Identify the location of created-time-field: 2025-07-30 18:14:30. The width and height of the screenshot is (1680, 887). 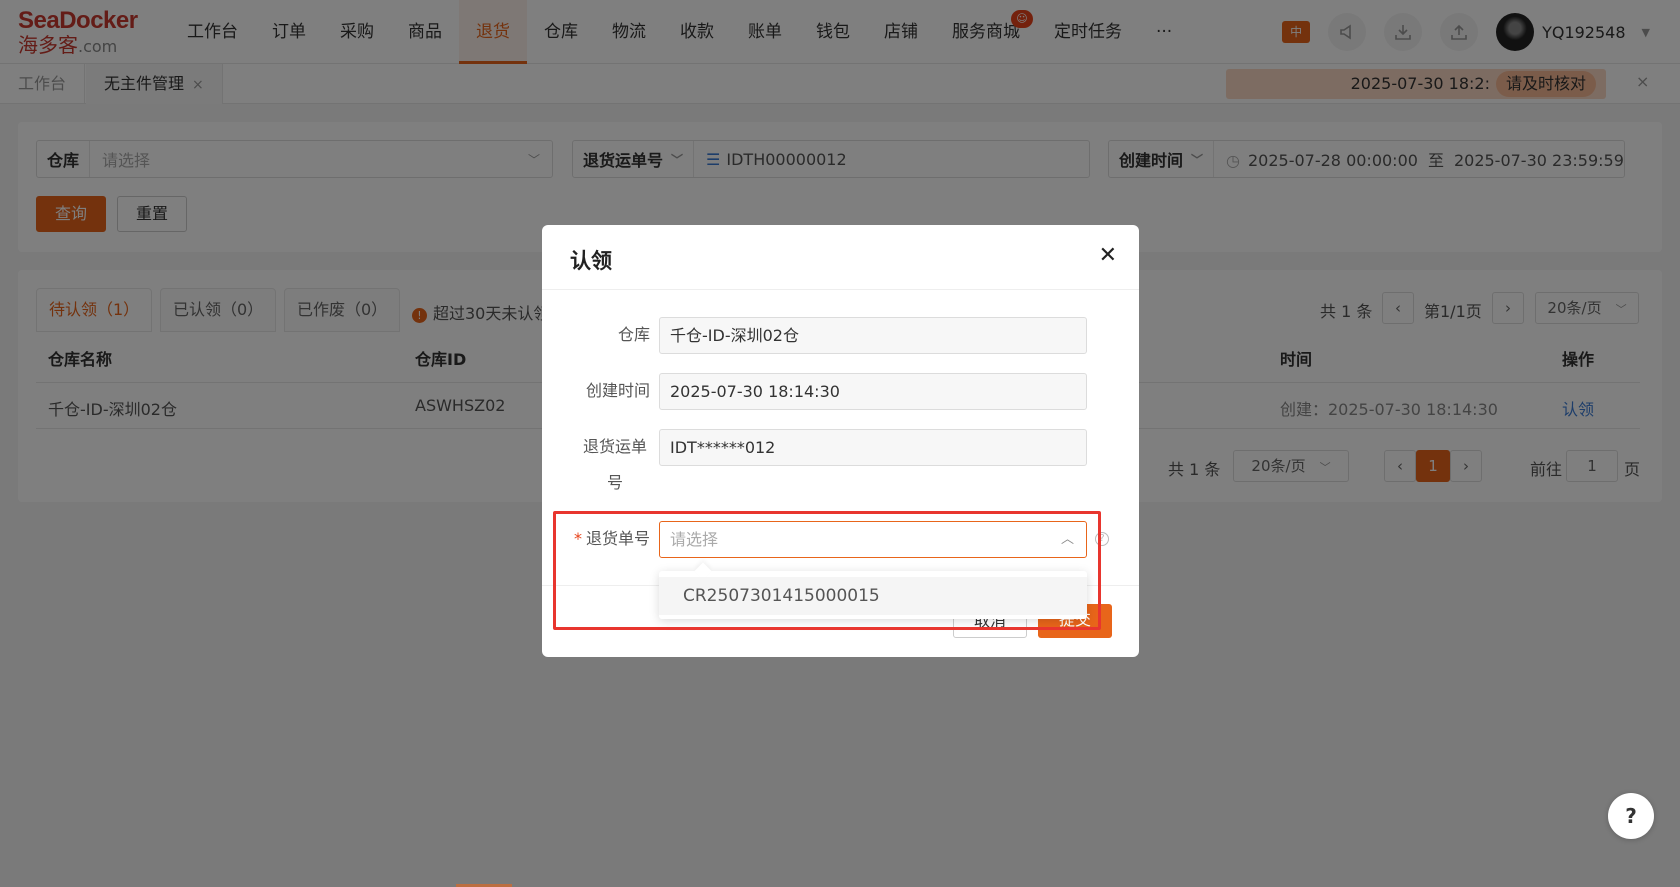
(873, 391).